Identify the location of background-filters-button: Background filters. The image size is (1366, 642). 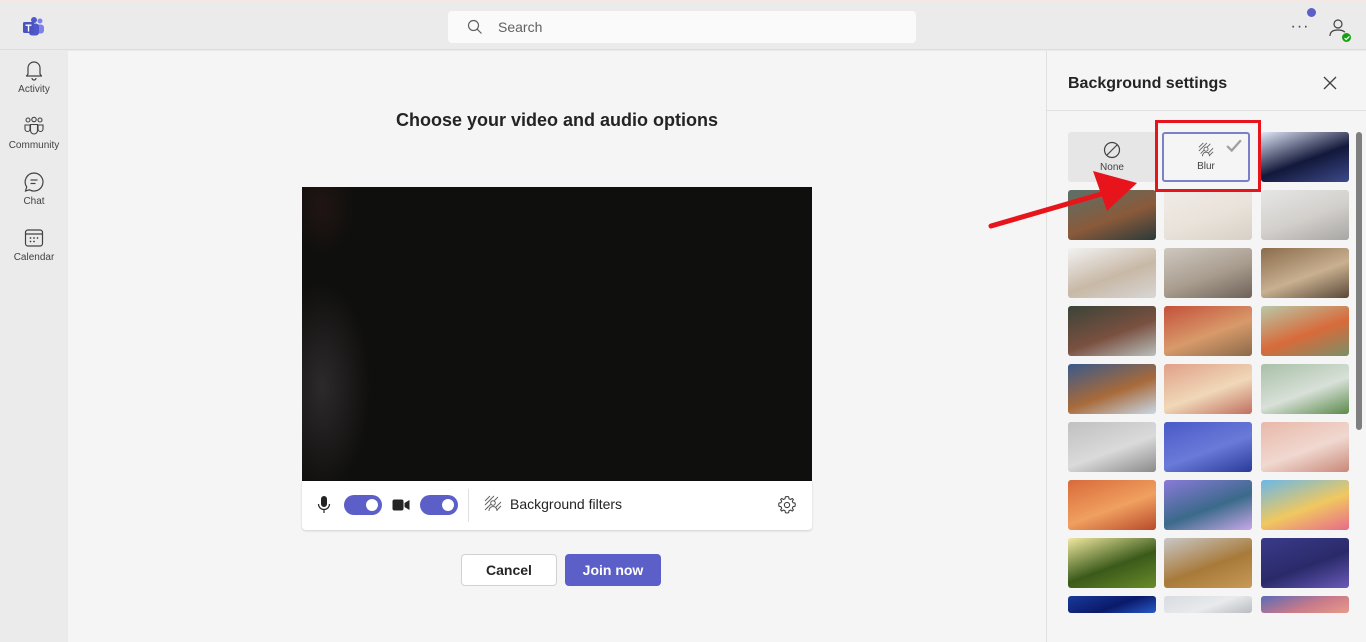
(553, 504).